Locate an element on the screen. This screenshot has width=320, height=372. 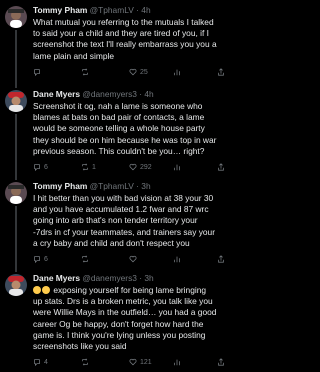
tweet-actions: 4 121 is located at coordinates (133, 363).